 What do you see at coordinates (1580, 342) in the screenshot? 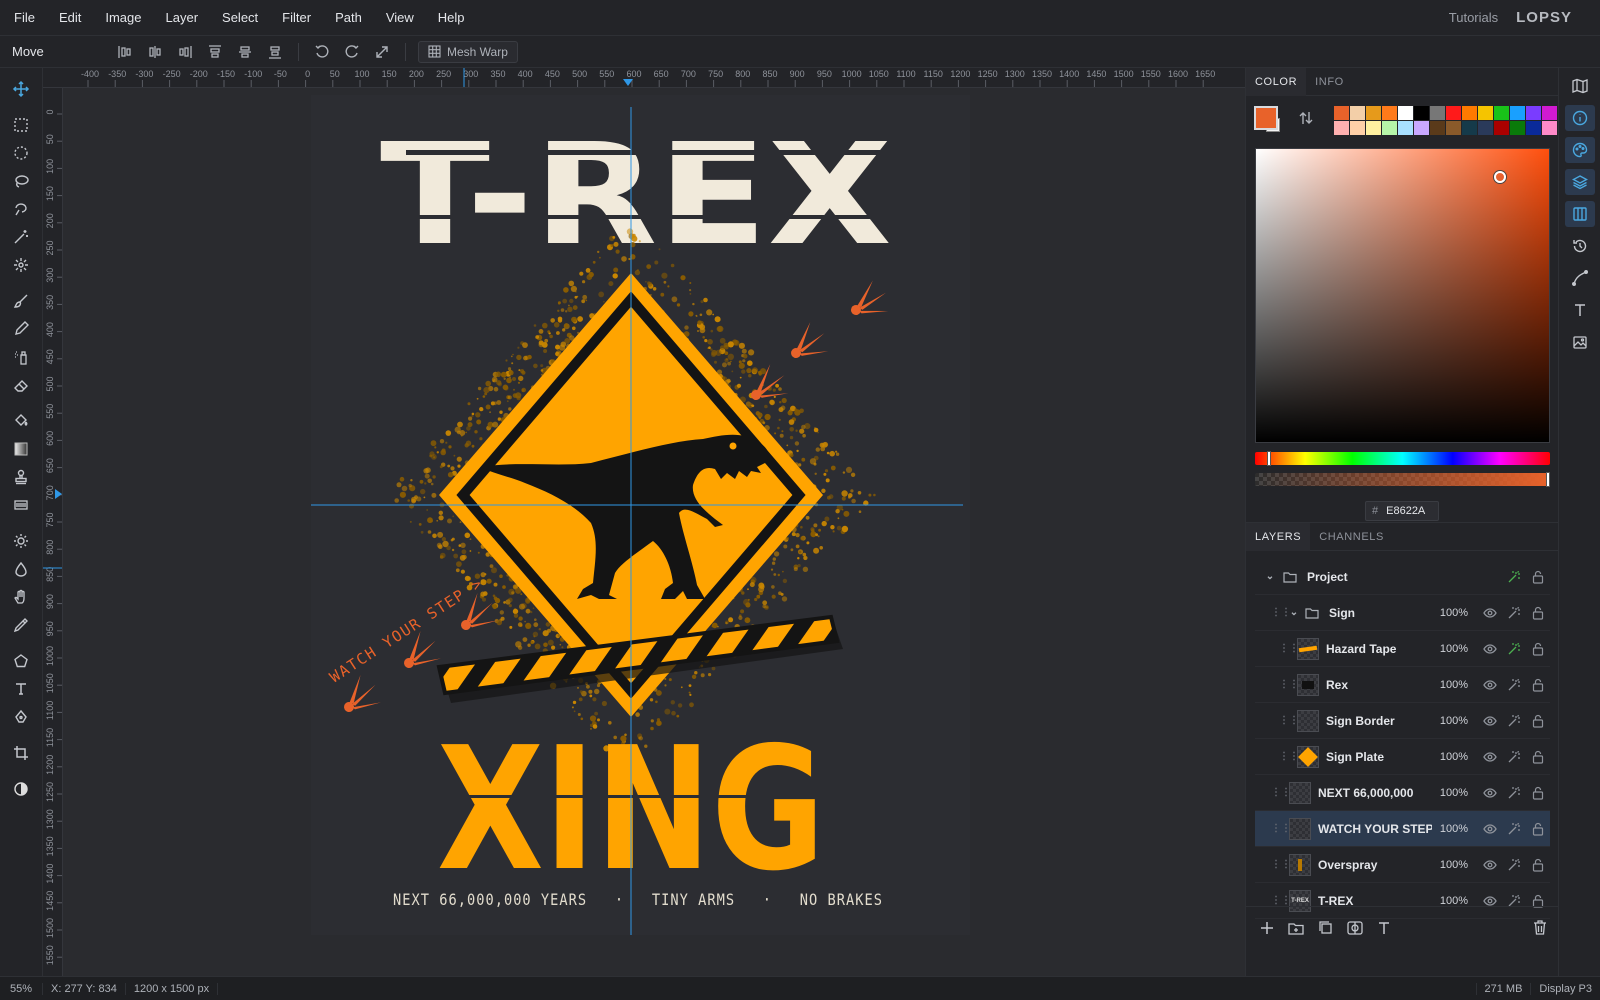
I see `image-adjust-icon` at bounding box center [1580, 342].